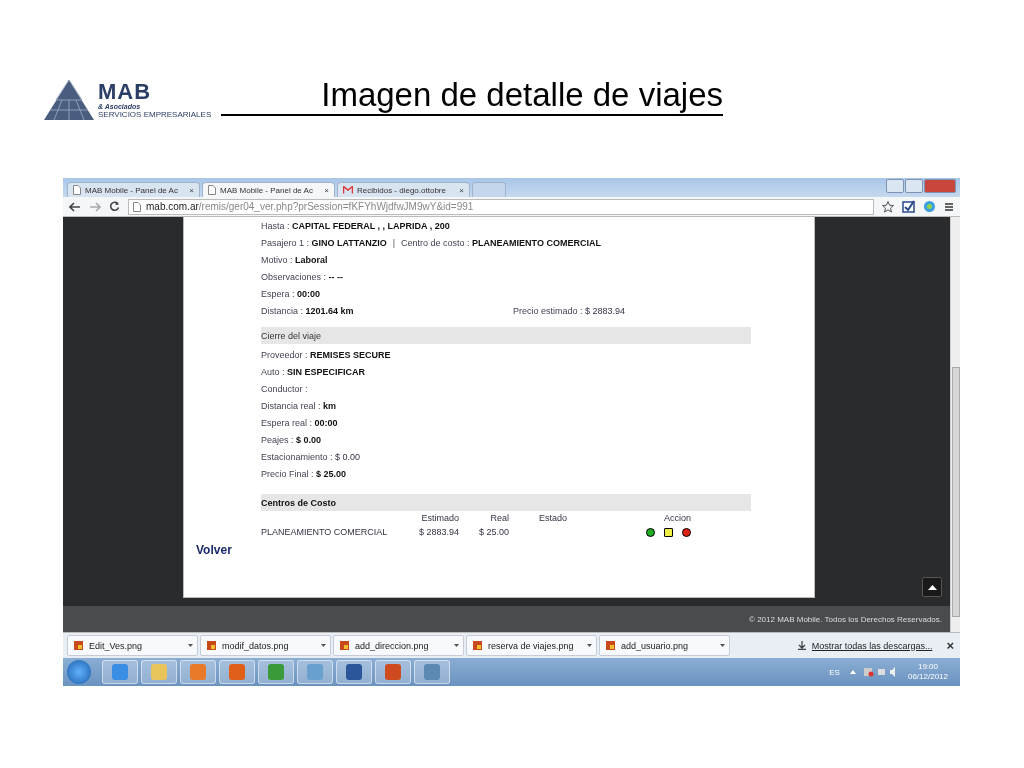 Image resolution: width=1024 pixels, height=768 pixels. Describe the element at coordinates (284, 388) in the screenshot. I see `detail-field: Conductor :` at that location.